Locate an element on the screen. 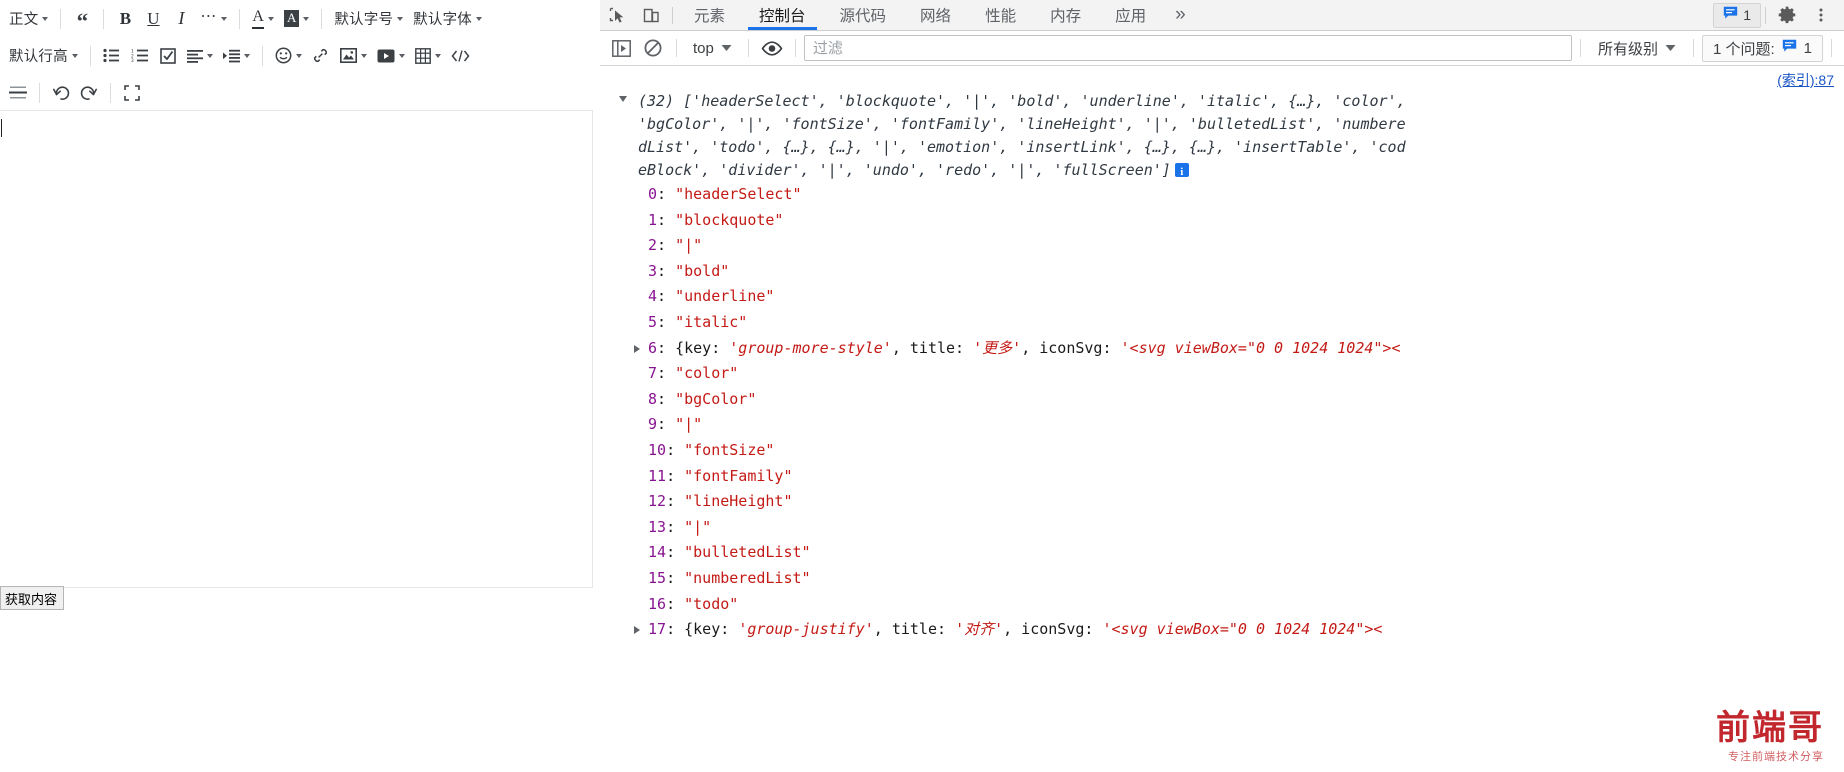 This screenshot has height=772, width=1844. tab-application: 应用 is located at coordinates (1130, 15).